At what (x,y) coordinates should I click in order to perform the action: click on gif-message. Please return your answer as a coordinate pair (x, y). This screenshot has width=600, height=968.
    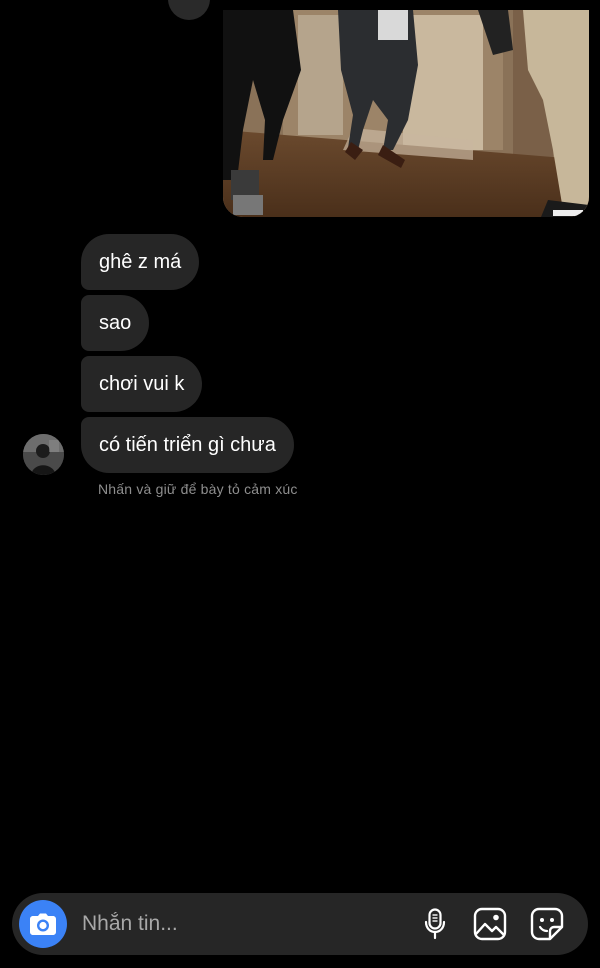
    Looking at the image, I should click on (406, 113).